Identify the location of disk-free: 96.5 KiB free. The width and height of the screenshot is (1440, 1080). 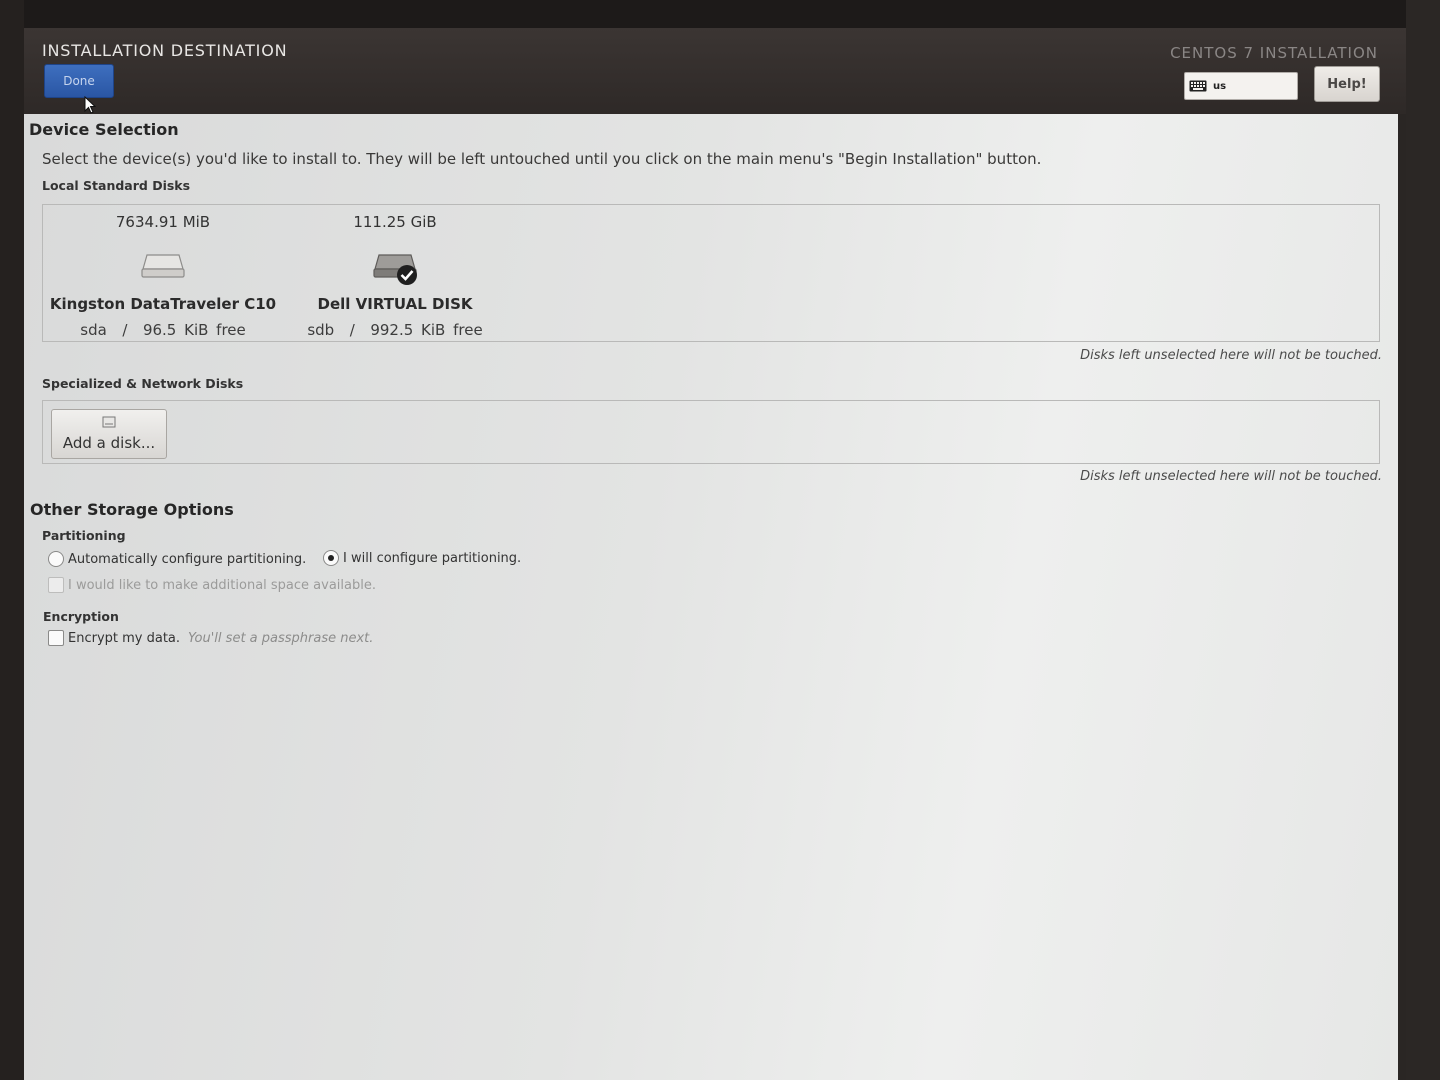
(194, 330).